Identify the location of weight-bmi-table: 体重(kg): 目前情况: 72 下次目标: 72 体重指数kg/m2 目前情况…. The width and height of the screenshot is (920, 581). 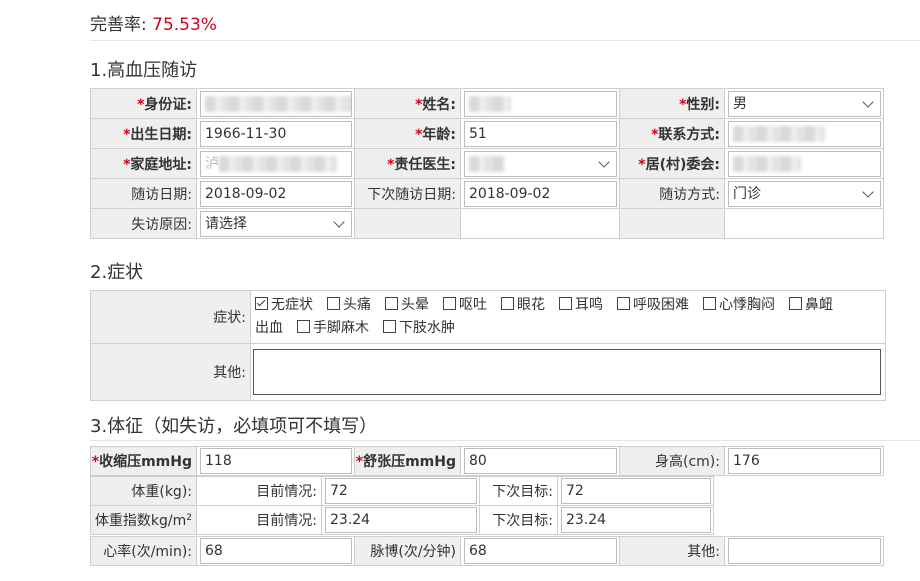
(402, 505).